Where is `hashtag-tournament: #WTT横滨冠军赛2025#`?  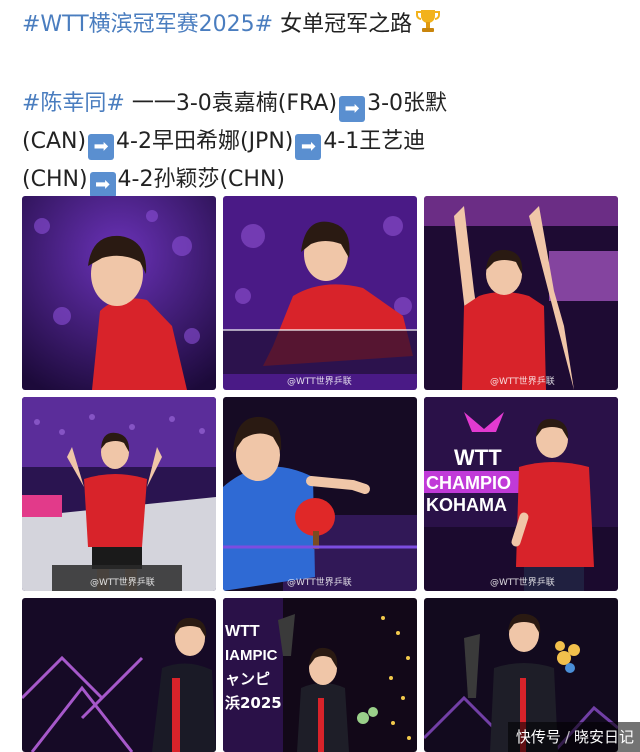 hashtag-tournament: #WTT横滨冠军赛2025# is located at coordinates (147, 24).